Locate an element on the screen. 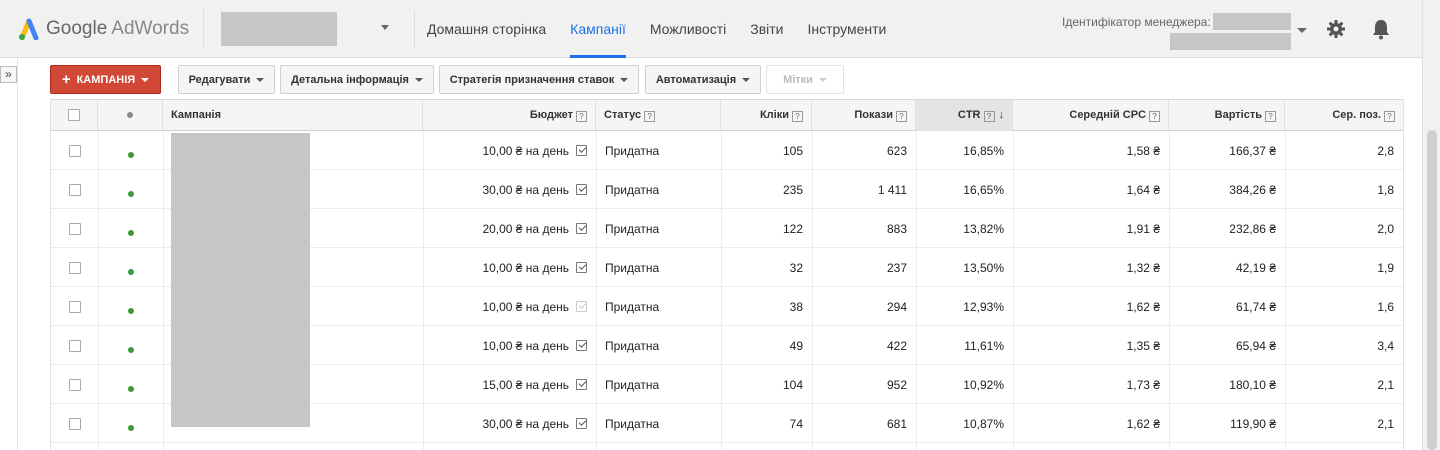 This screenshot has width=1440, height=450. header-select-all is located at coordinates (74, 115).